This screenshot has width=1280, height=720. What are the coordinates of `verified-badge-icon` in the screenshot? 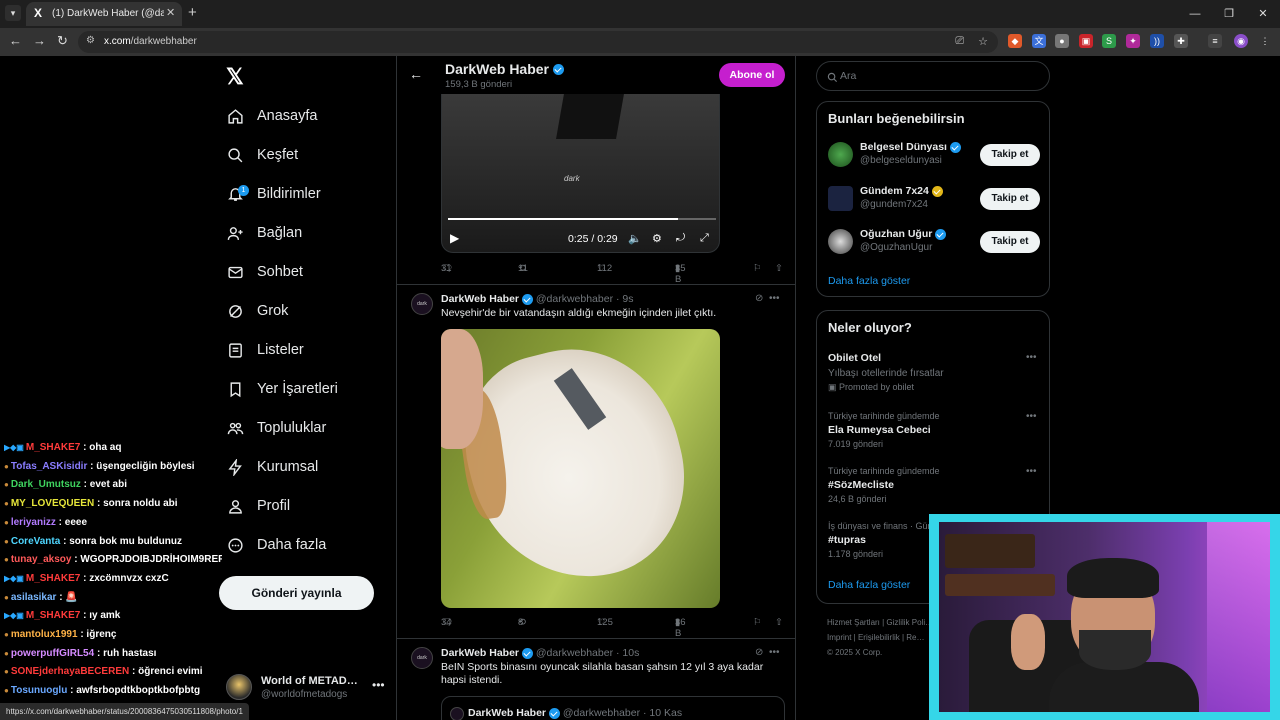 It's located at (554, 713).